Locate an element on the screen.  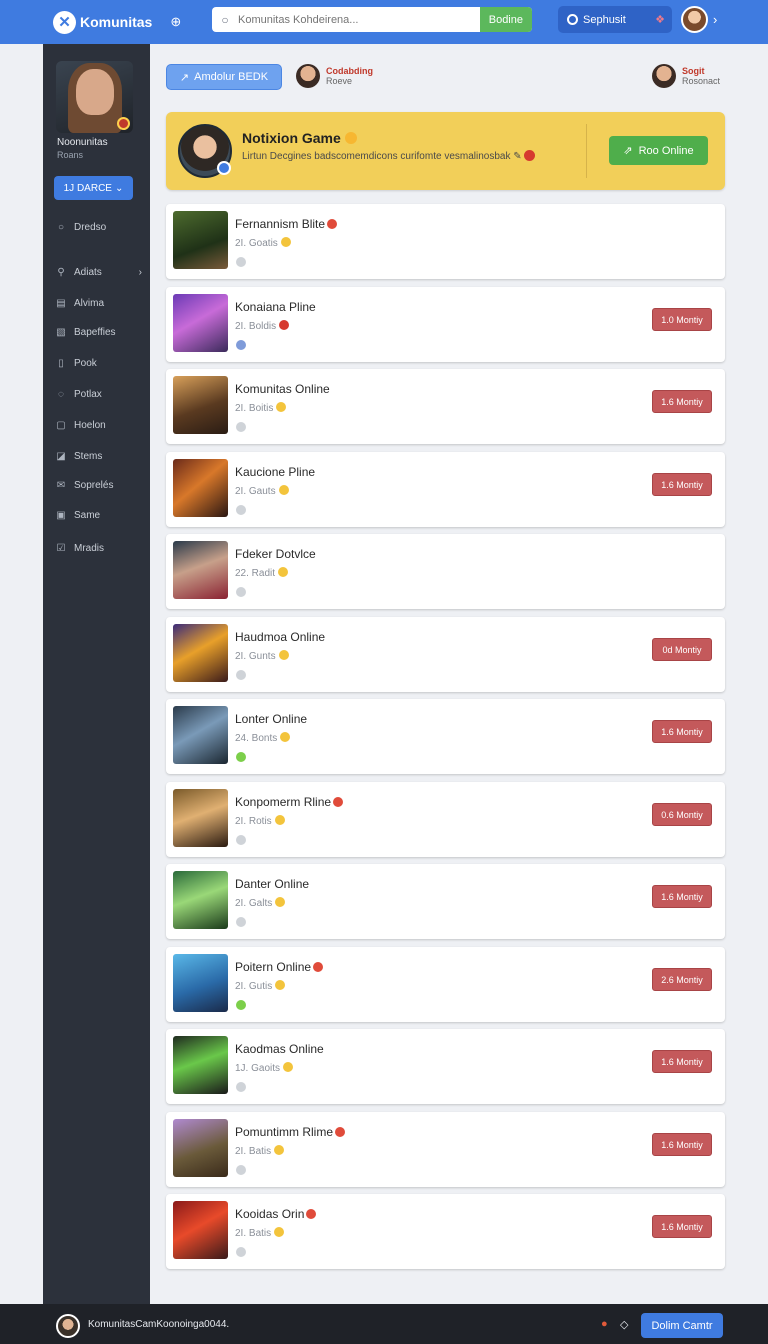
search-button: Bodine is located at coordinates (505, 19).